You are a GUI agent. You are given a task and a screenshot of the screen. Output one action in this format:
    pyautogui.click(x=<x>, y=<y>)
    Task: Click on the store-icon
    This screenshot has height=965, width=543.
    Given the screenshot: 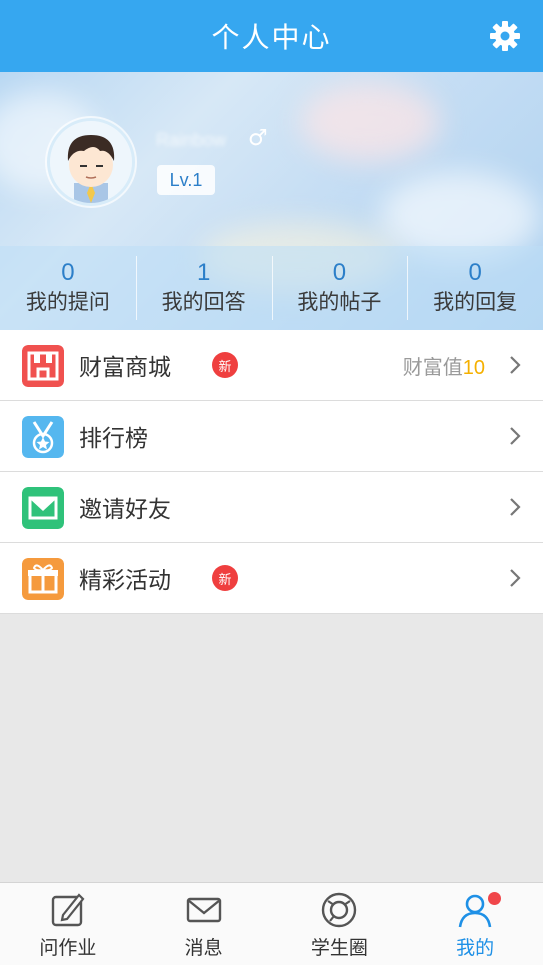 What is the action you would take?
    pyautogui.click(x=43, y=366)
    